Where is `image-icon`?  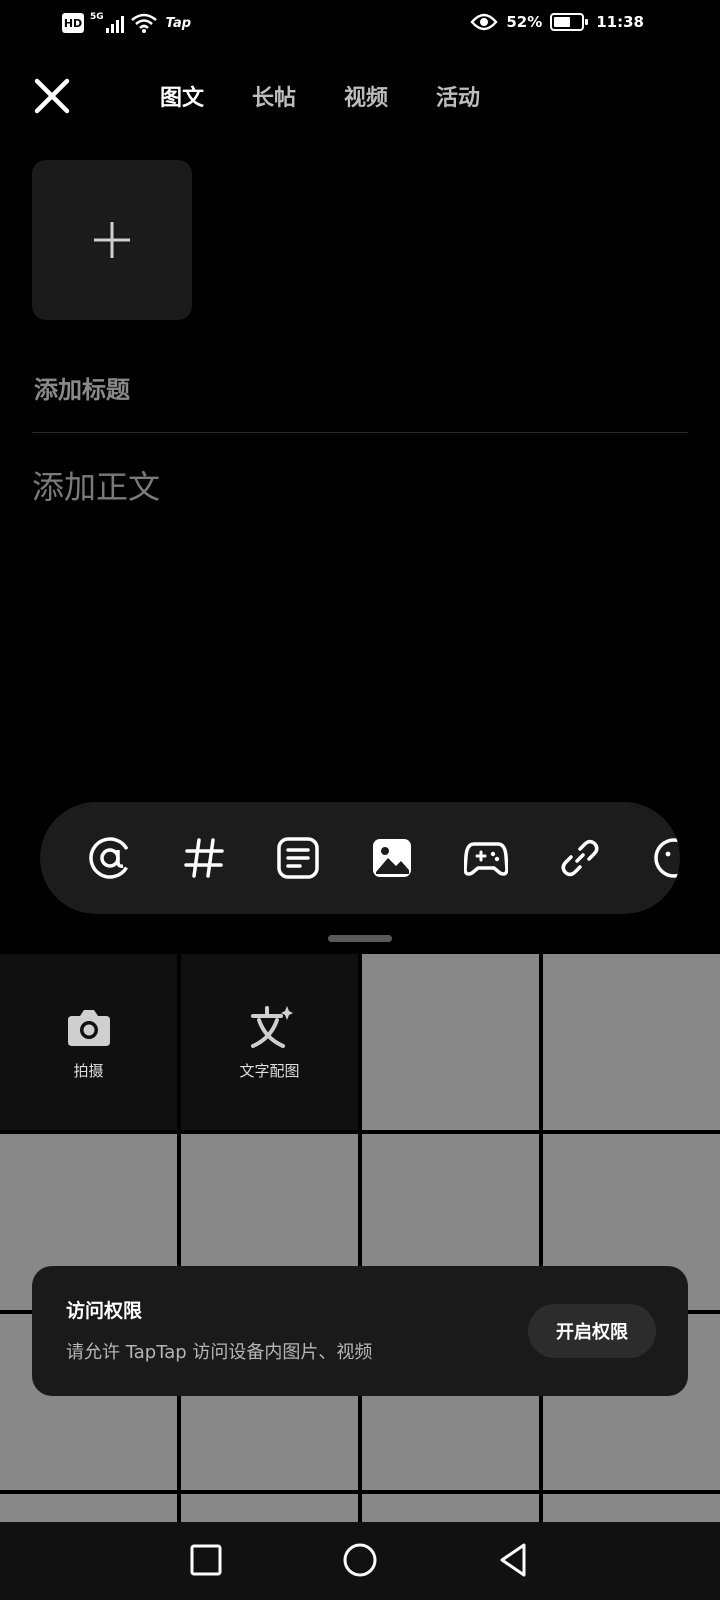
image-icon is located at coordinates (392, 858).